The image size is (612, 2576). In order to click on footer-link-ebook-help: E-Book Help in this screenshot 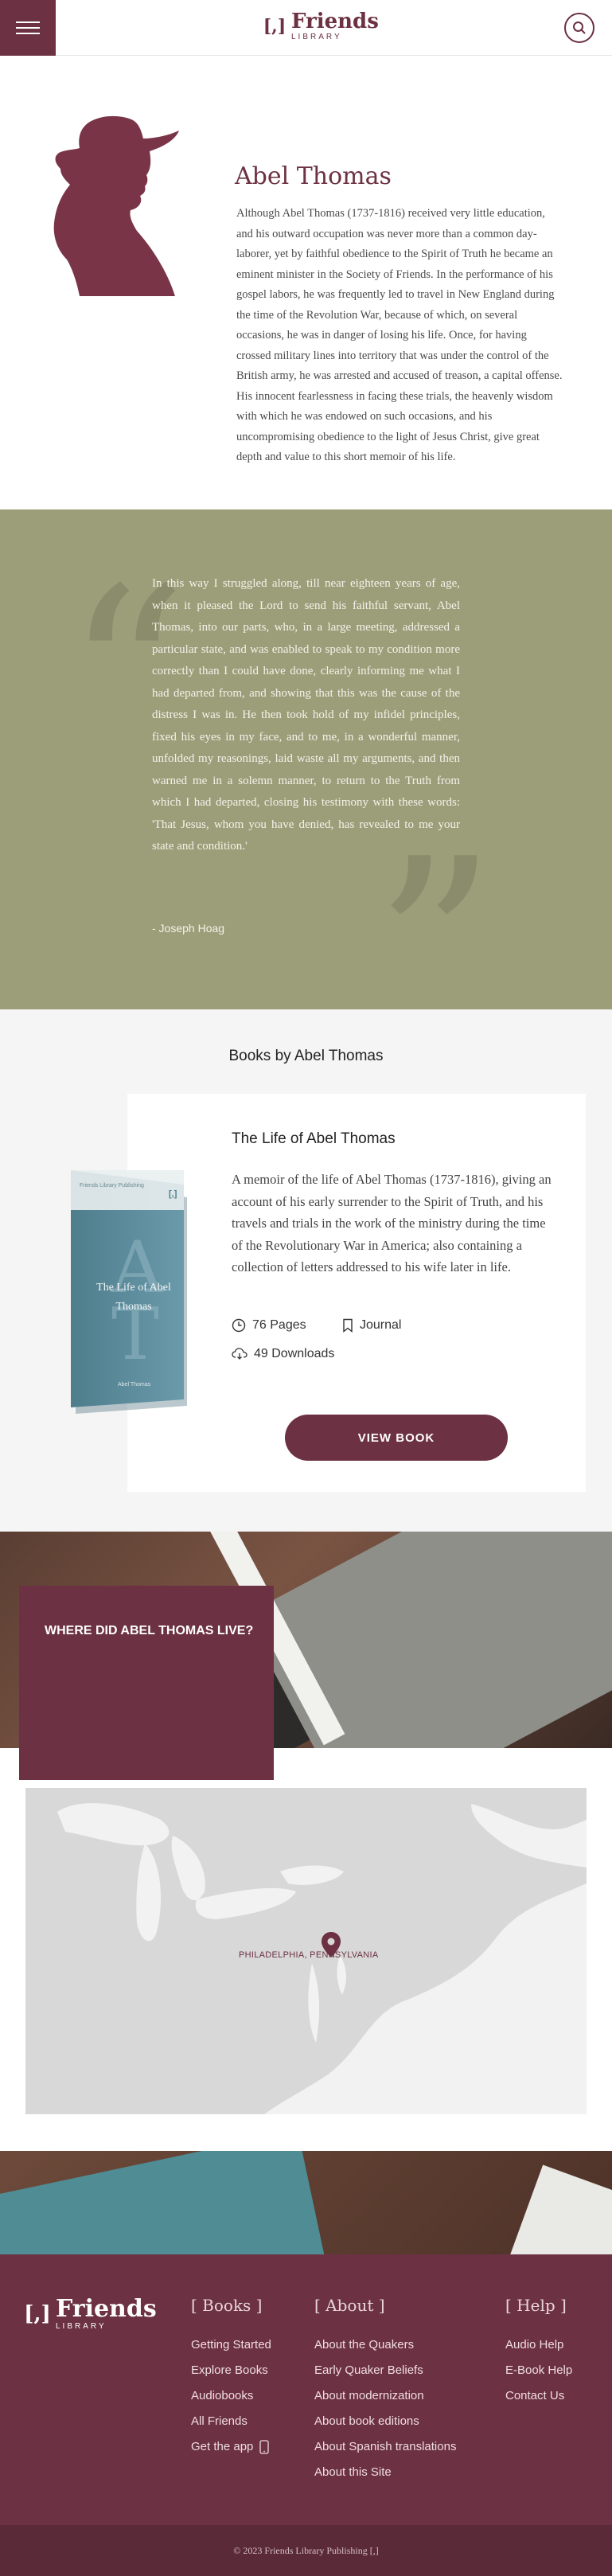, I will do `click(538, 2370)`.